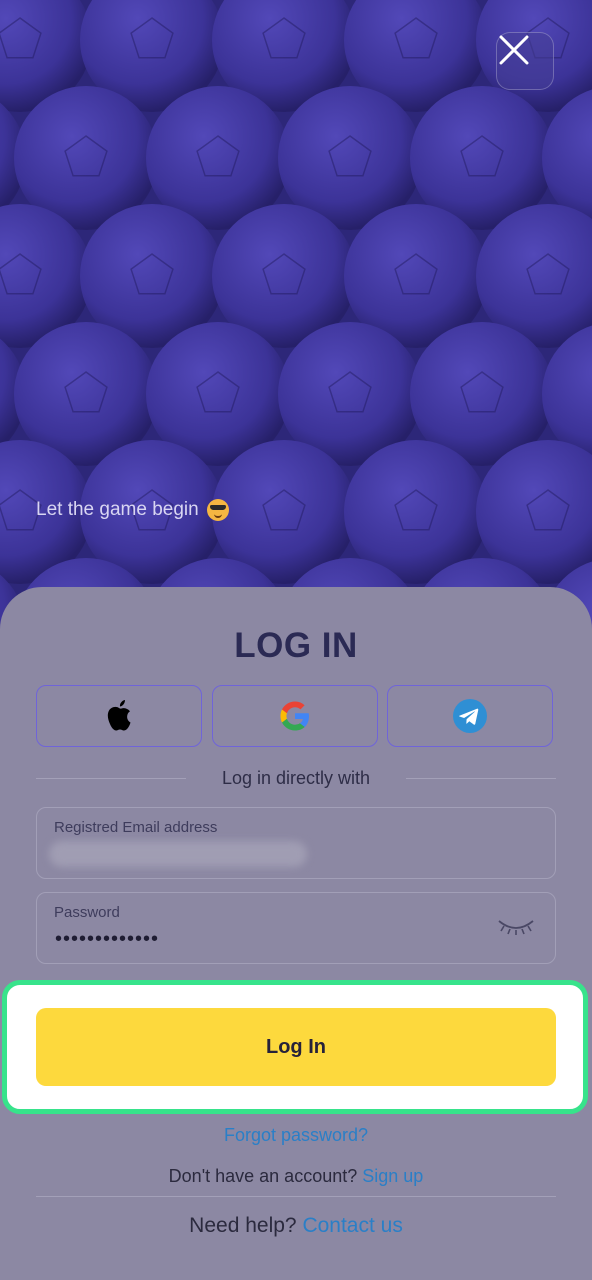 The width and height of the screenshot is (592, 1280). Describe the element at coordinates (352, 1225) in the screenshot. I see `contact-us-link: Contact us` at that location.